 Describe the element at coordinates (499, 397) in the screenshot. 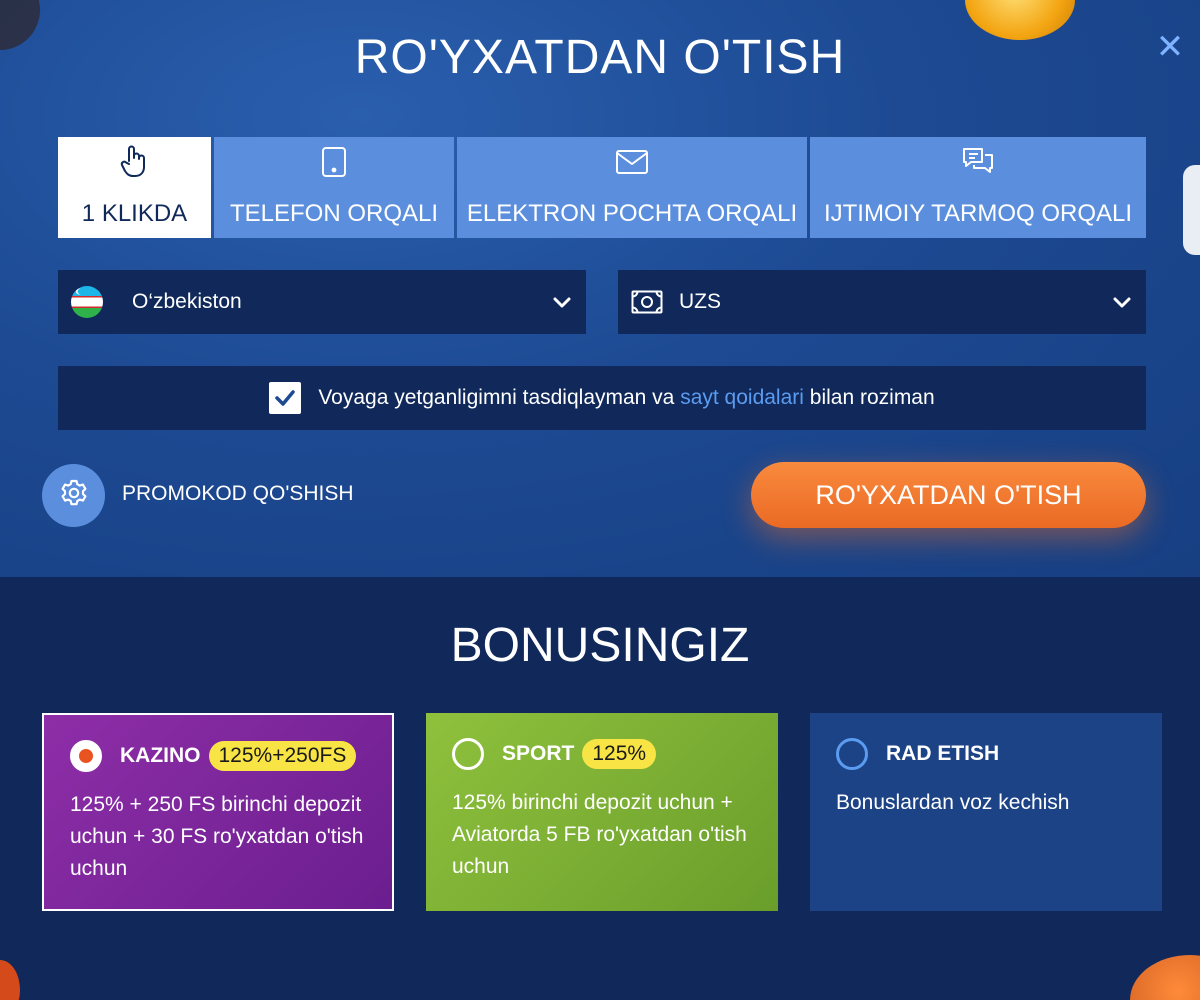

I see `agreement-text: Voyaga yetganligimni tasdiqlayman va` at that location.